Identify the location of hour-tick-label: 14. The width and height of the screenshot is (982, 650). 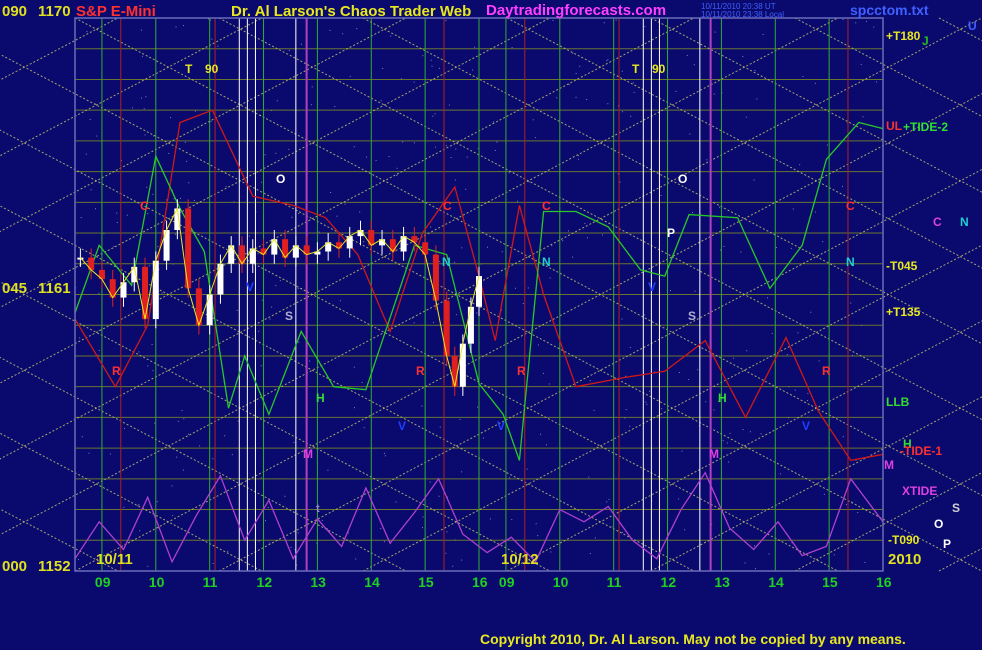
(372, 582).